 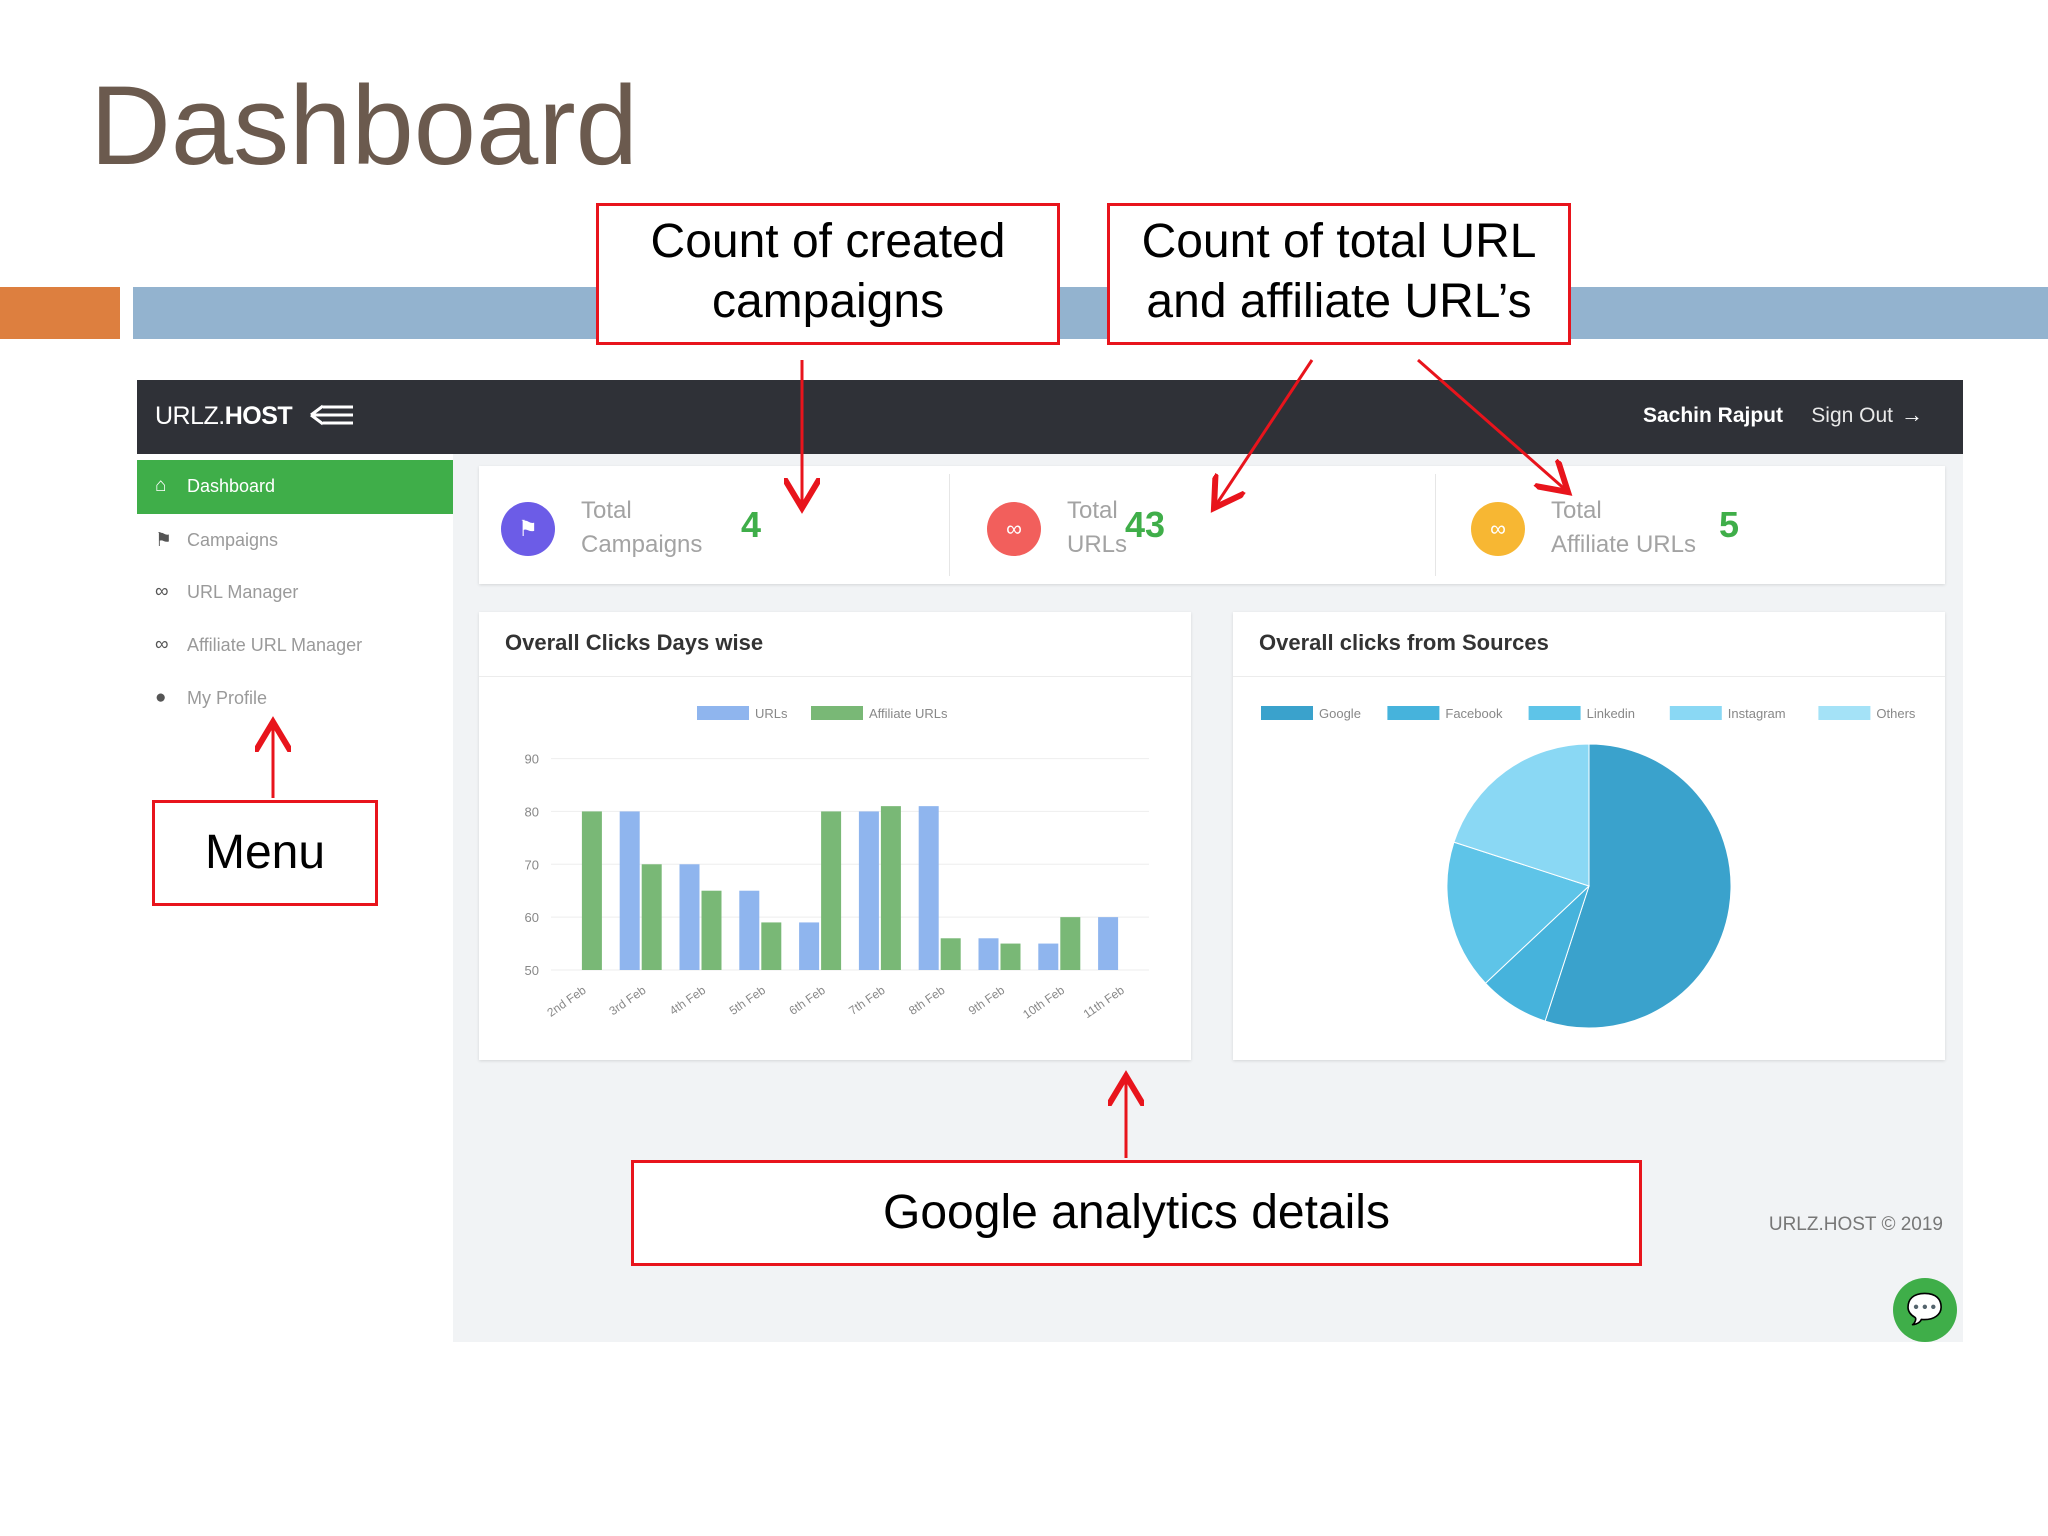 What do you see at coordinates (233, 540) in the screenshot?
I see `sidebar-item-label: Campaigns` at bounding box center [233, 540].